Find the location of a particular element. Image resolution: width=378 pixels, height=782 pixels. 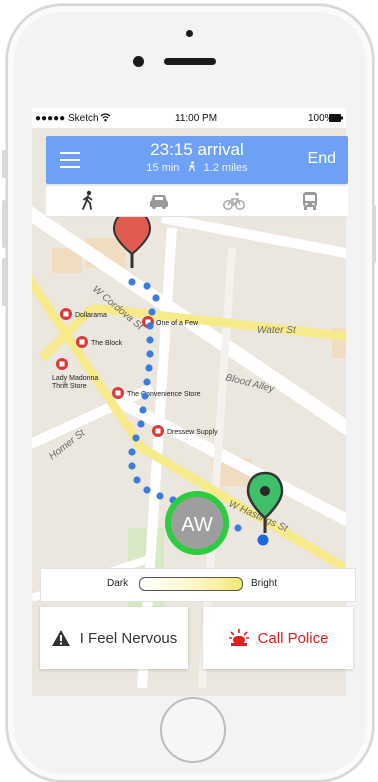

volume-down-button is located at coordinates (4, 282).